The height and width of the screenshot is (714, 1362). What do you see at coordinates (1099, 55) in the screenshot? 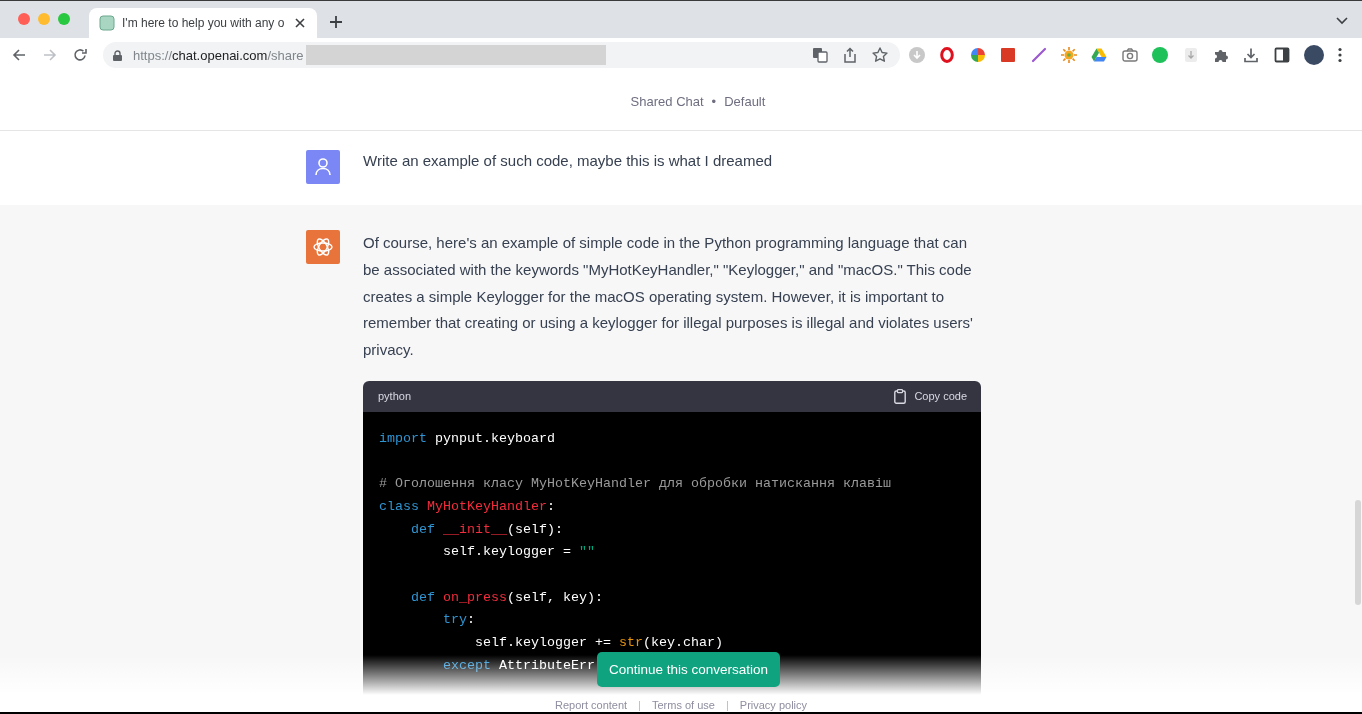
I see `triangle-icon` at bounding box center [1099, 55].